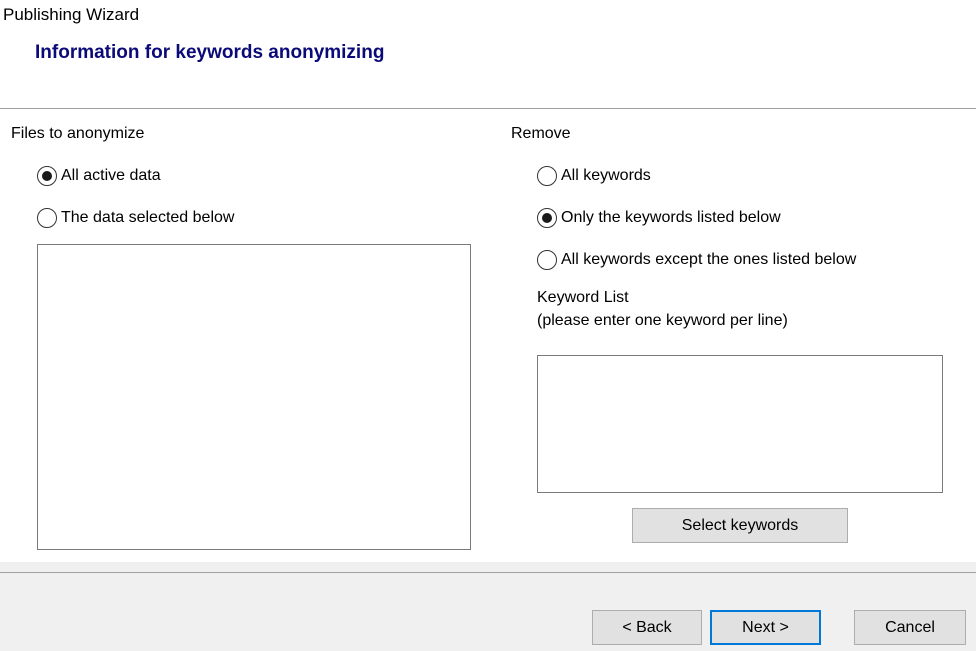 This screenshot has height=651, width=976. I want to click on footer-bar, so click(488, 606).